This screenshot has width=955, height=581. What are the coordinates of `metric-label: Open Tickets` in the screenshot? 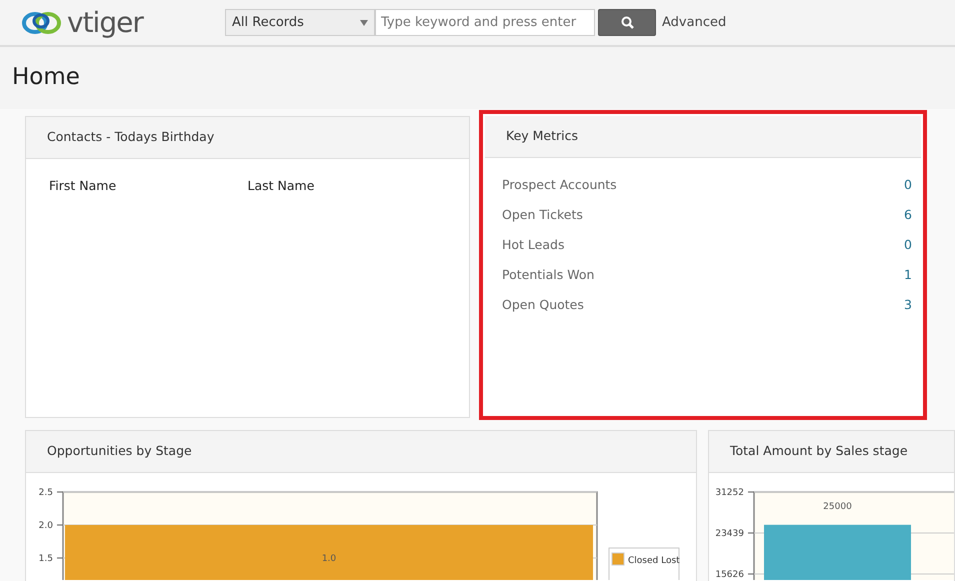 It's located at (542, 215).